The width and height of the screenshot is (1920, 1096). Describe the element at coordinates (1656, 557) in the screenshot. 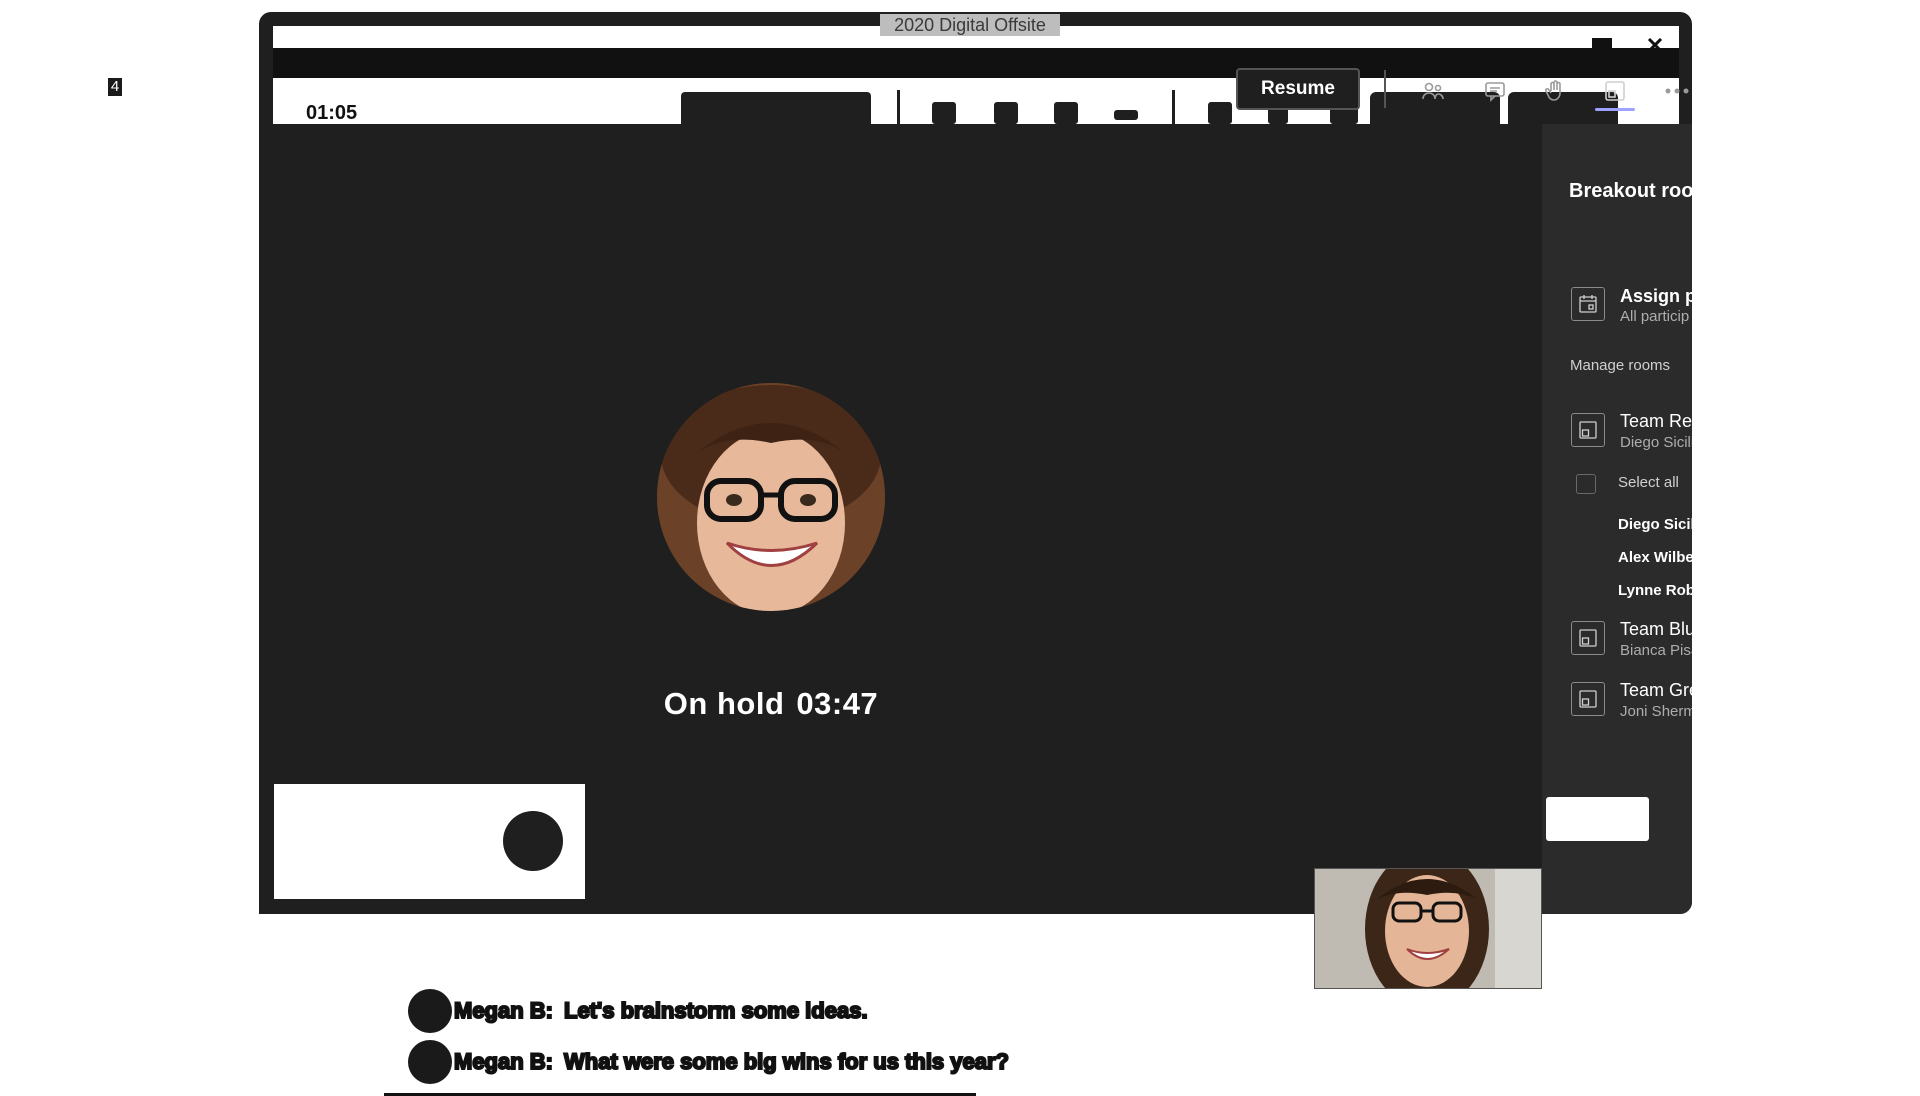

I see `member-name: Alex Wilbe` at that location.